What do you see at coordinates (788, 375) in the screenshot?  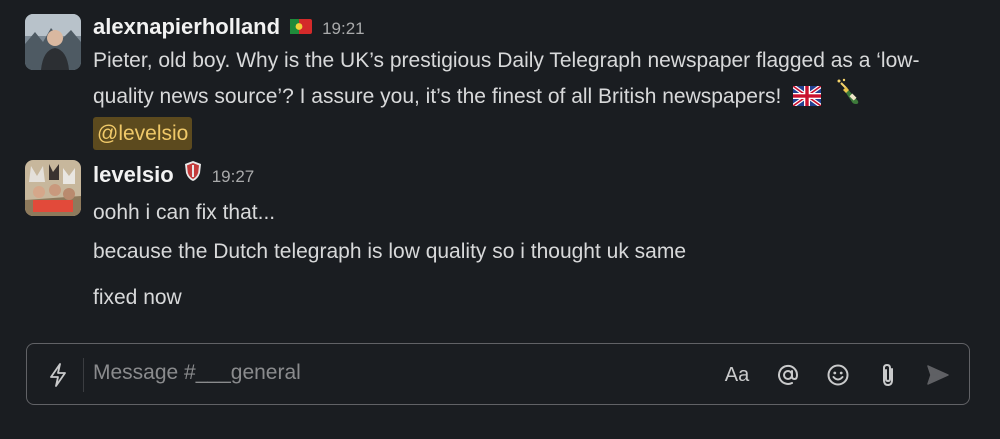 I see `at-icon` at bounding box center [788, 375].